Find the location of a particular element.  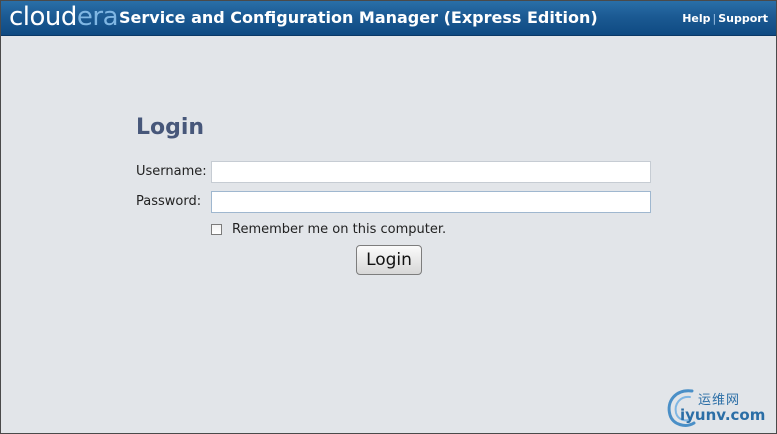

logo-accent: era is located at coordinates (97, 17).